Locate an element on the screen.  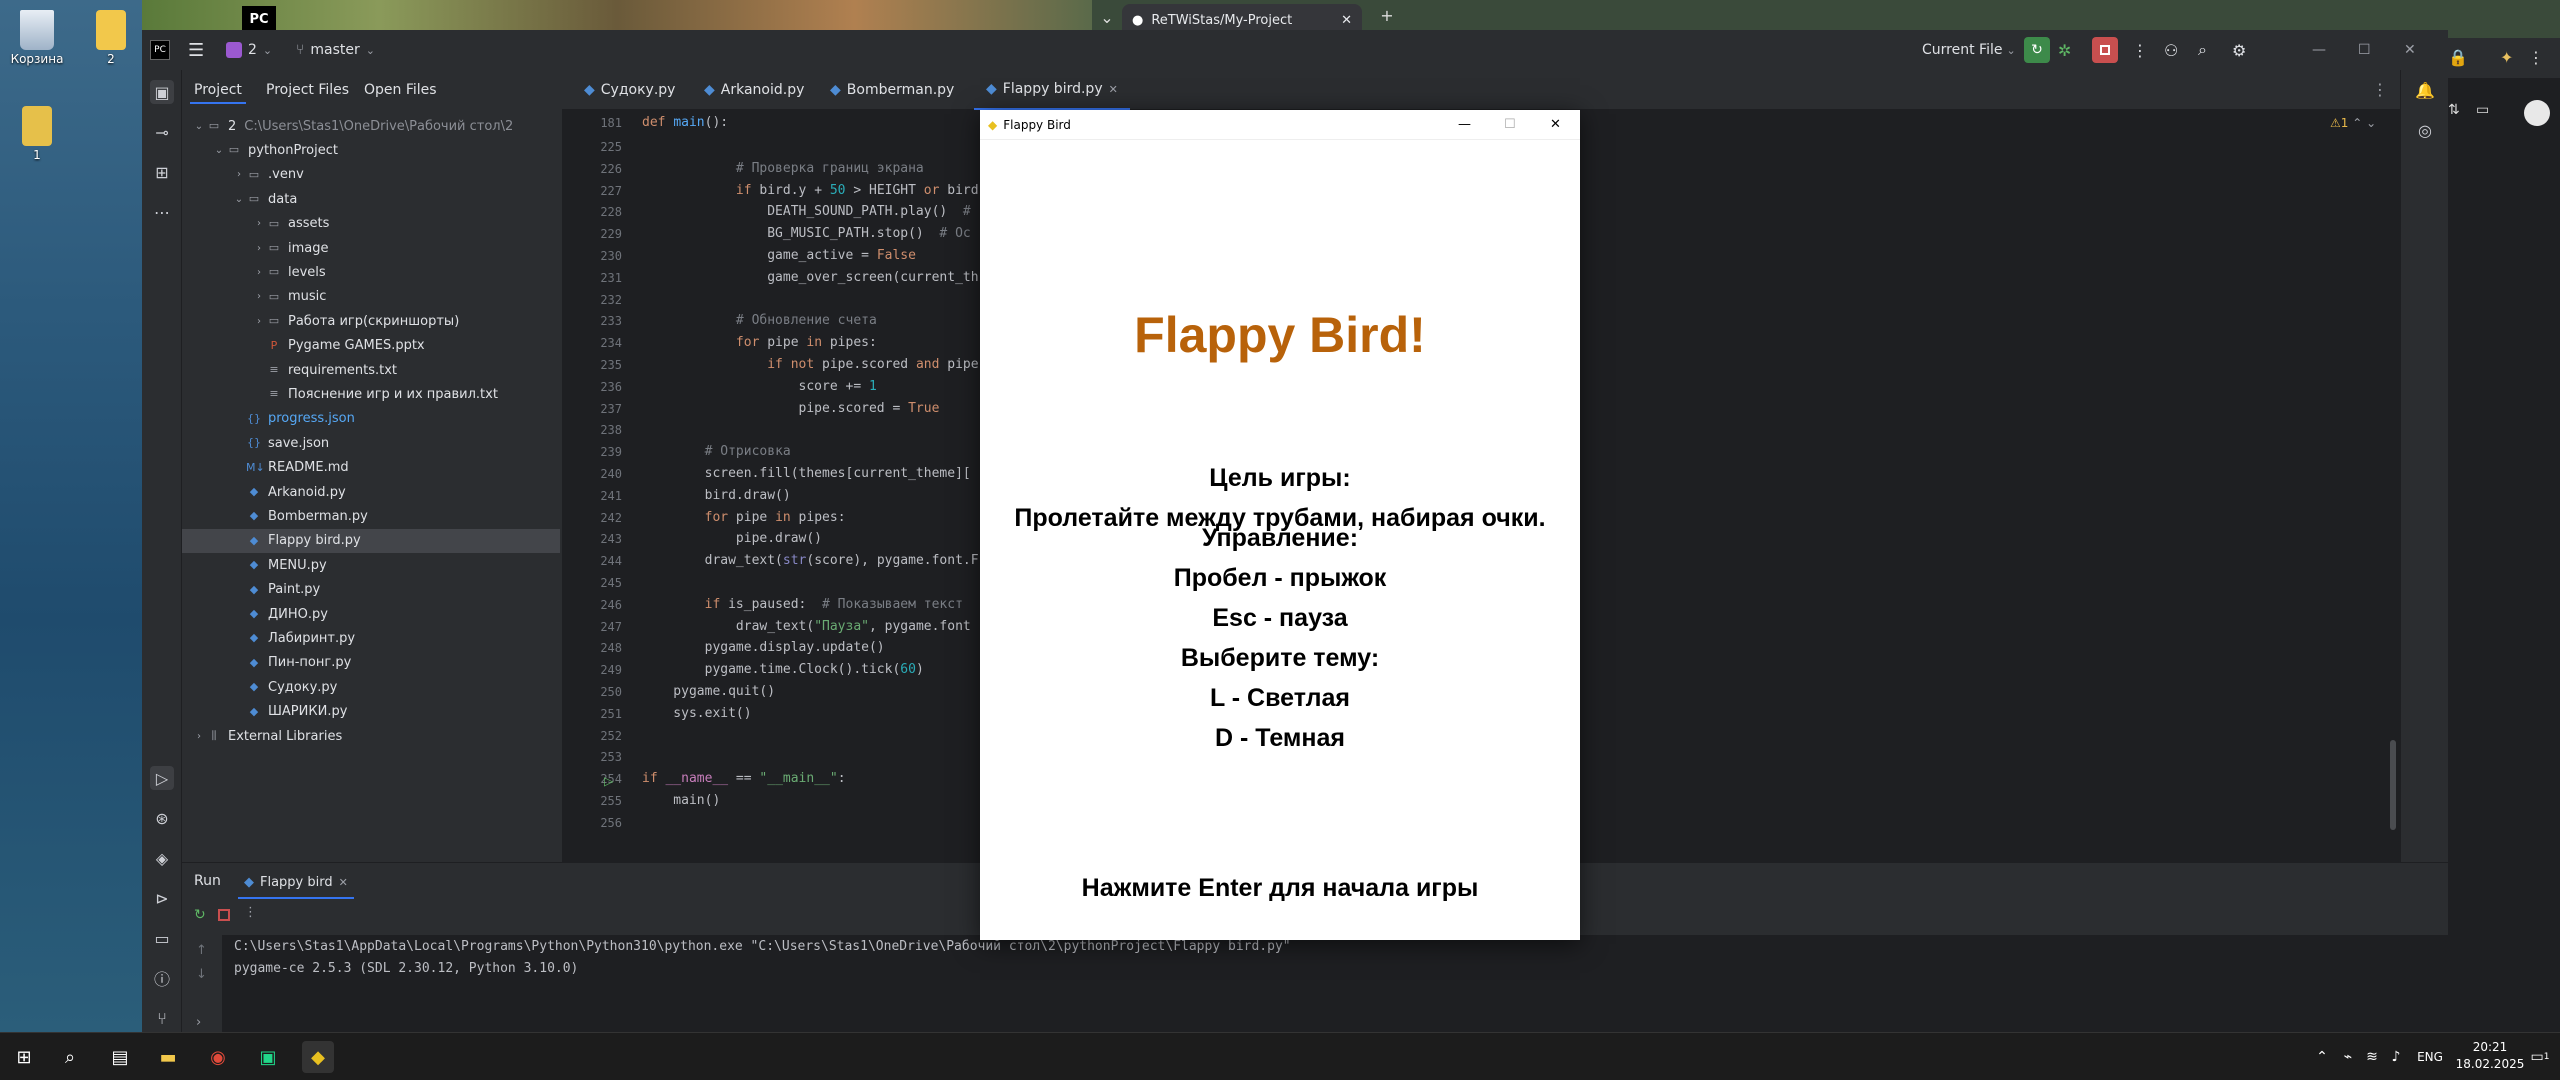
code-with-me-icon: ⚇ is located at coordinates (2171, 50).